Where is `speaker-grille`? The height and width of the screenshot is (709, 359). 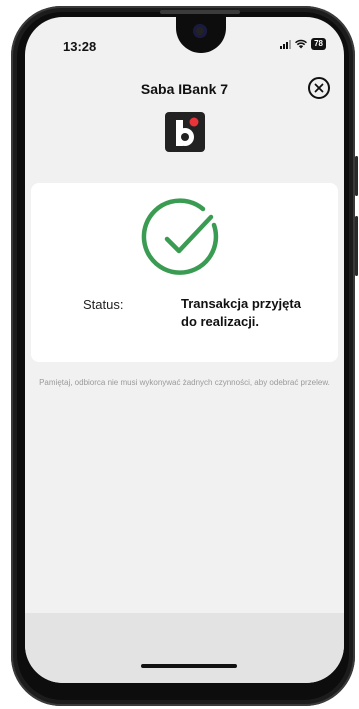 speaker-grille is located at coordinates (200, 12).